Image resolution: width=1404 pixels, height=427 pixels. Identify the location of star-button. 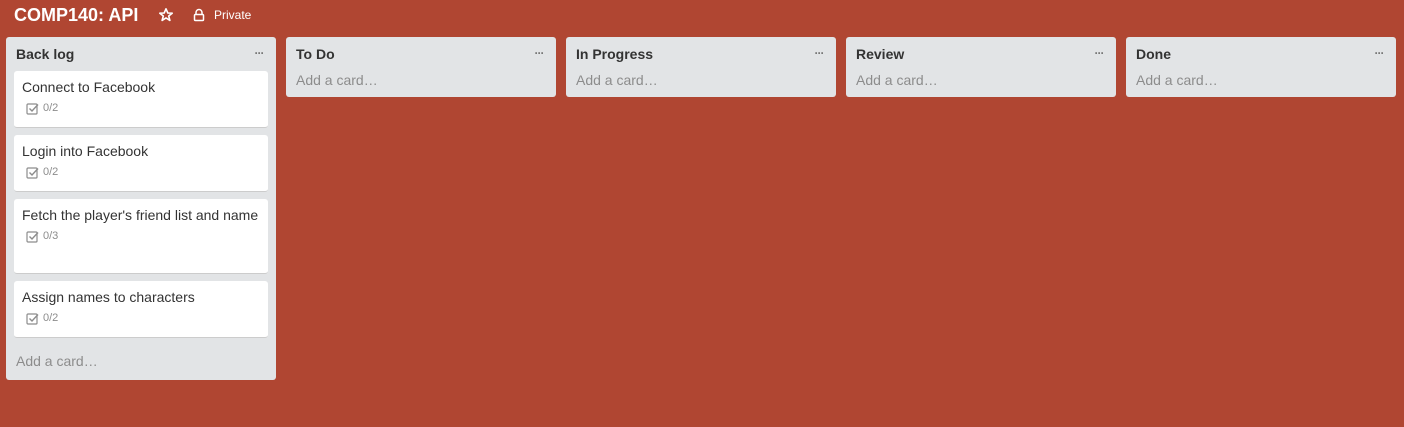
(166, 15).